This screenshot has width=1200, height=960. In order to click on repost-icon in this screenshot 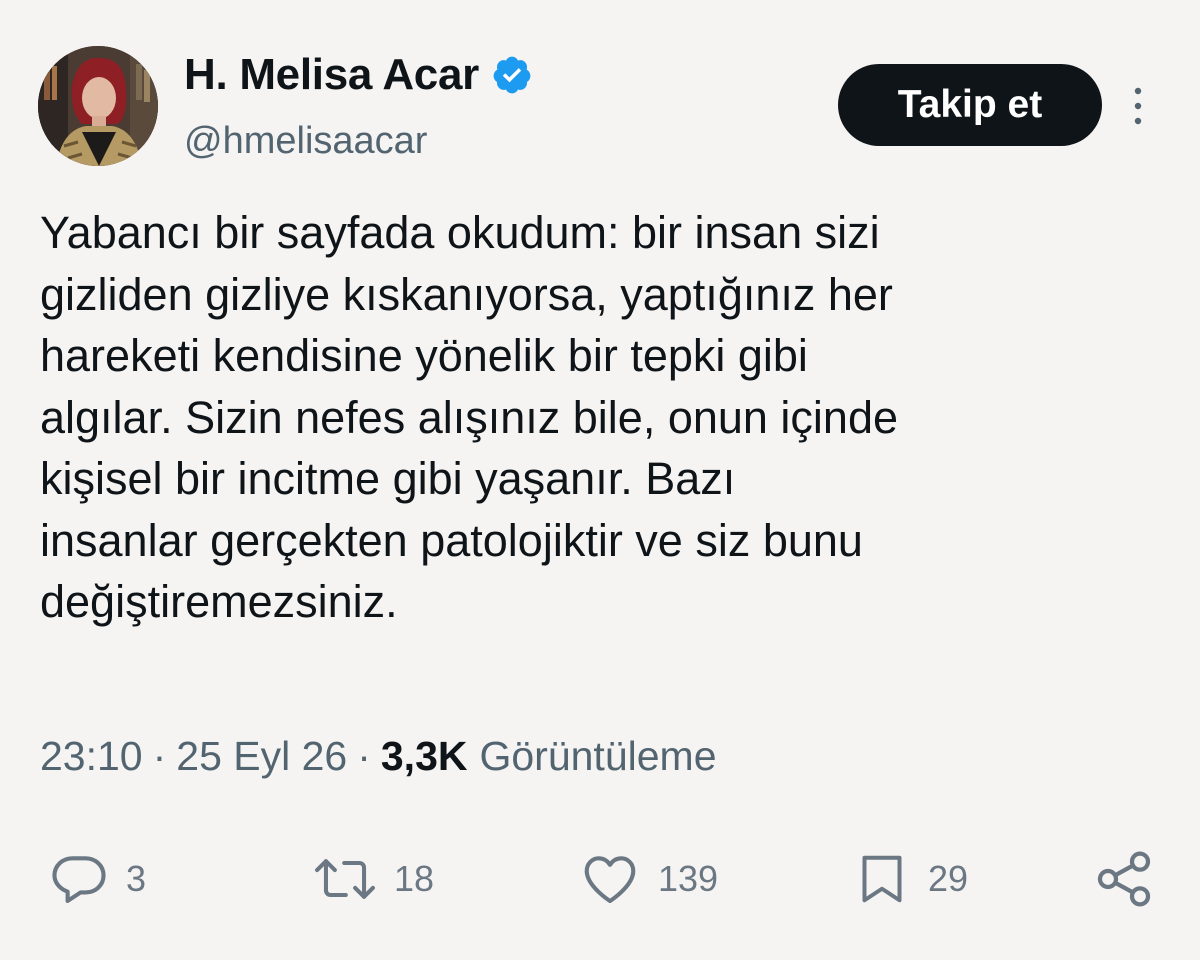, I will do `click(345, 879)`.